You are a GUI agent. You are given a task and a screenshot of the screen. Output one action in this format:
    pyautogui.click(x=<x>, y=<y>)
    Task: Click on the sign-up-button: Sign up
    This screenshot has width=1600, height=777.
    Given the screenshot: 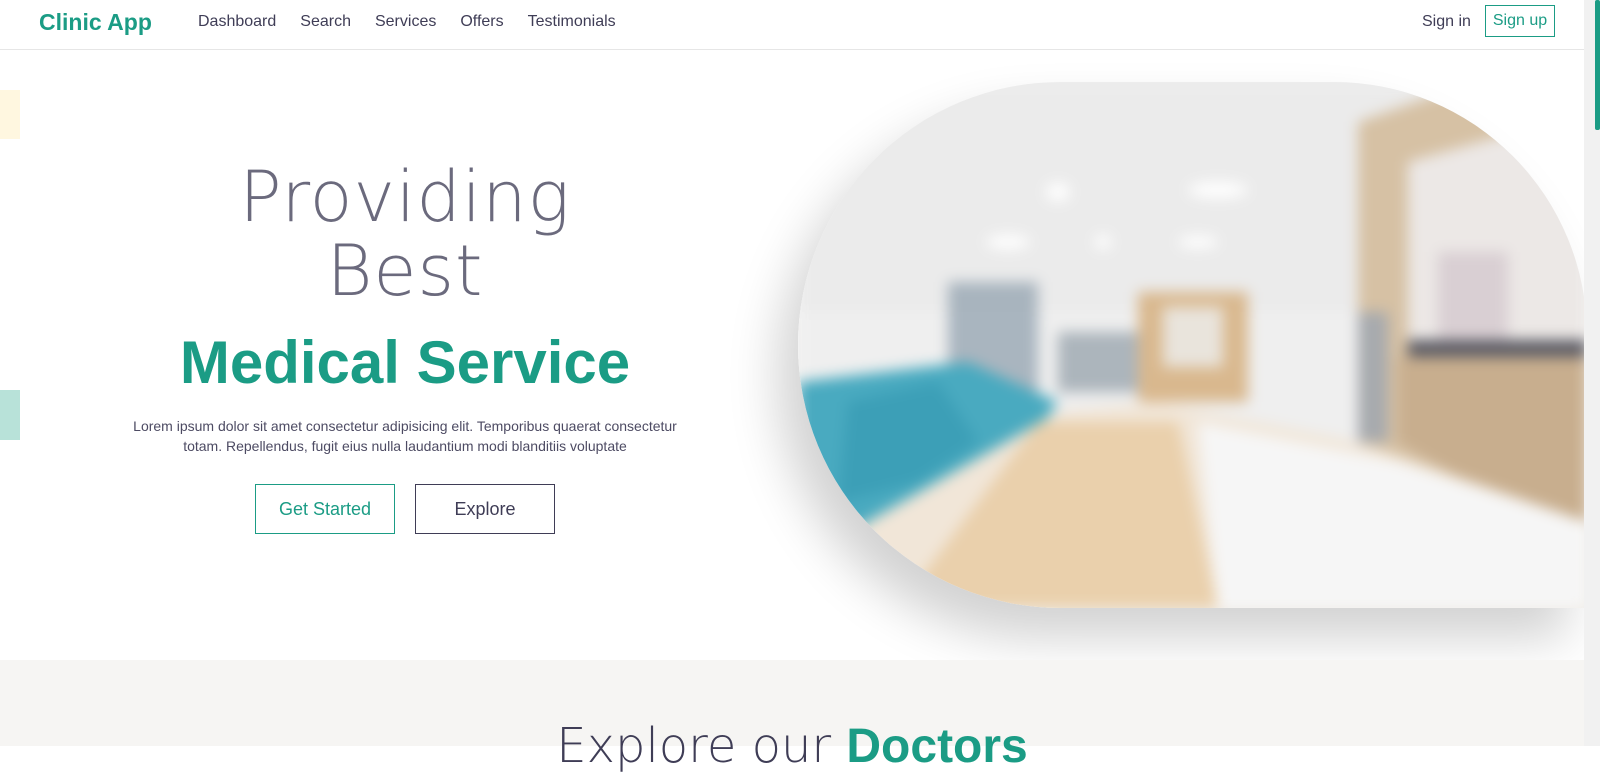 What is the action you would take?
    pyautogui.click(x=1520, y=21)
    